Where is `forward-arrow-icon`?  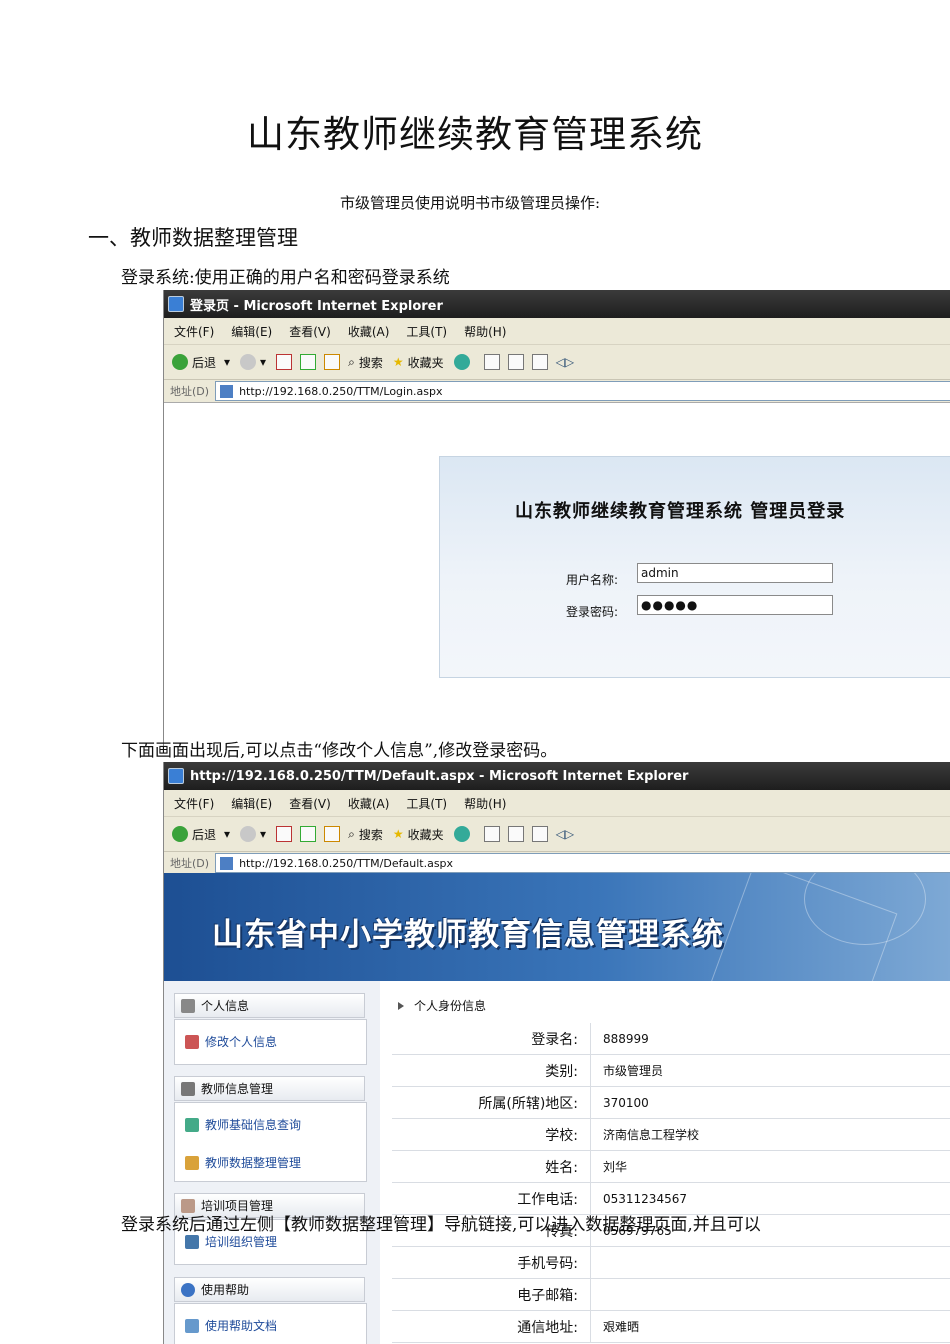 forward-arrow-icon is located at coordinates (248, 362).